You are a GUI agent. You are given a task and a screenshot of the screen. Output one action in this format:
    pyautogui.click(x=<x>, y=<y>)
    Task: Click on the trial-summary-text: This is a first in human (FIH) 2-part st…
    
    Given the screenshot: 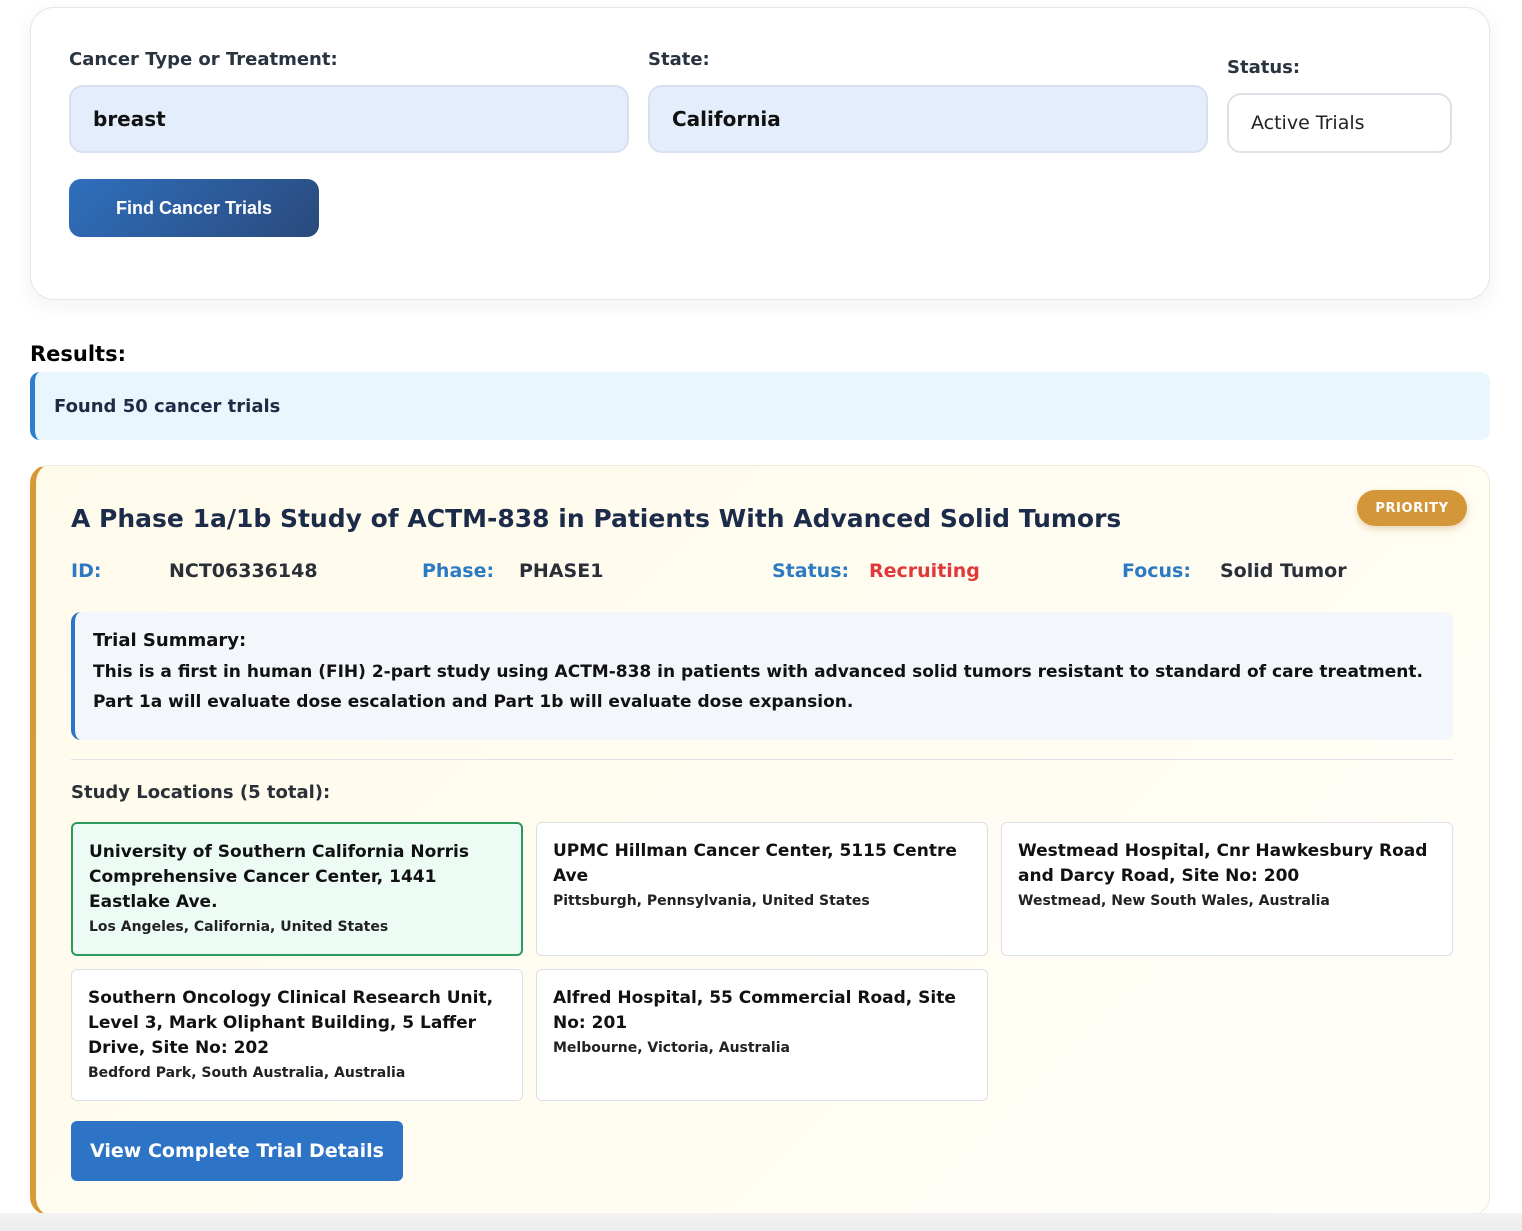 What is the action you would take?
    pyautogui.click(x=758, y=687)
    